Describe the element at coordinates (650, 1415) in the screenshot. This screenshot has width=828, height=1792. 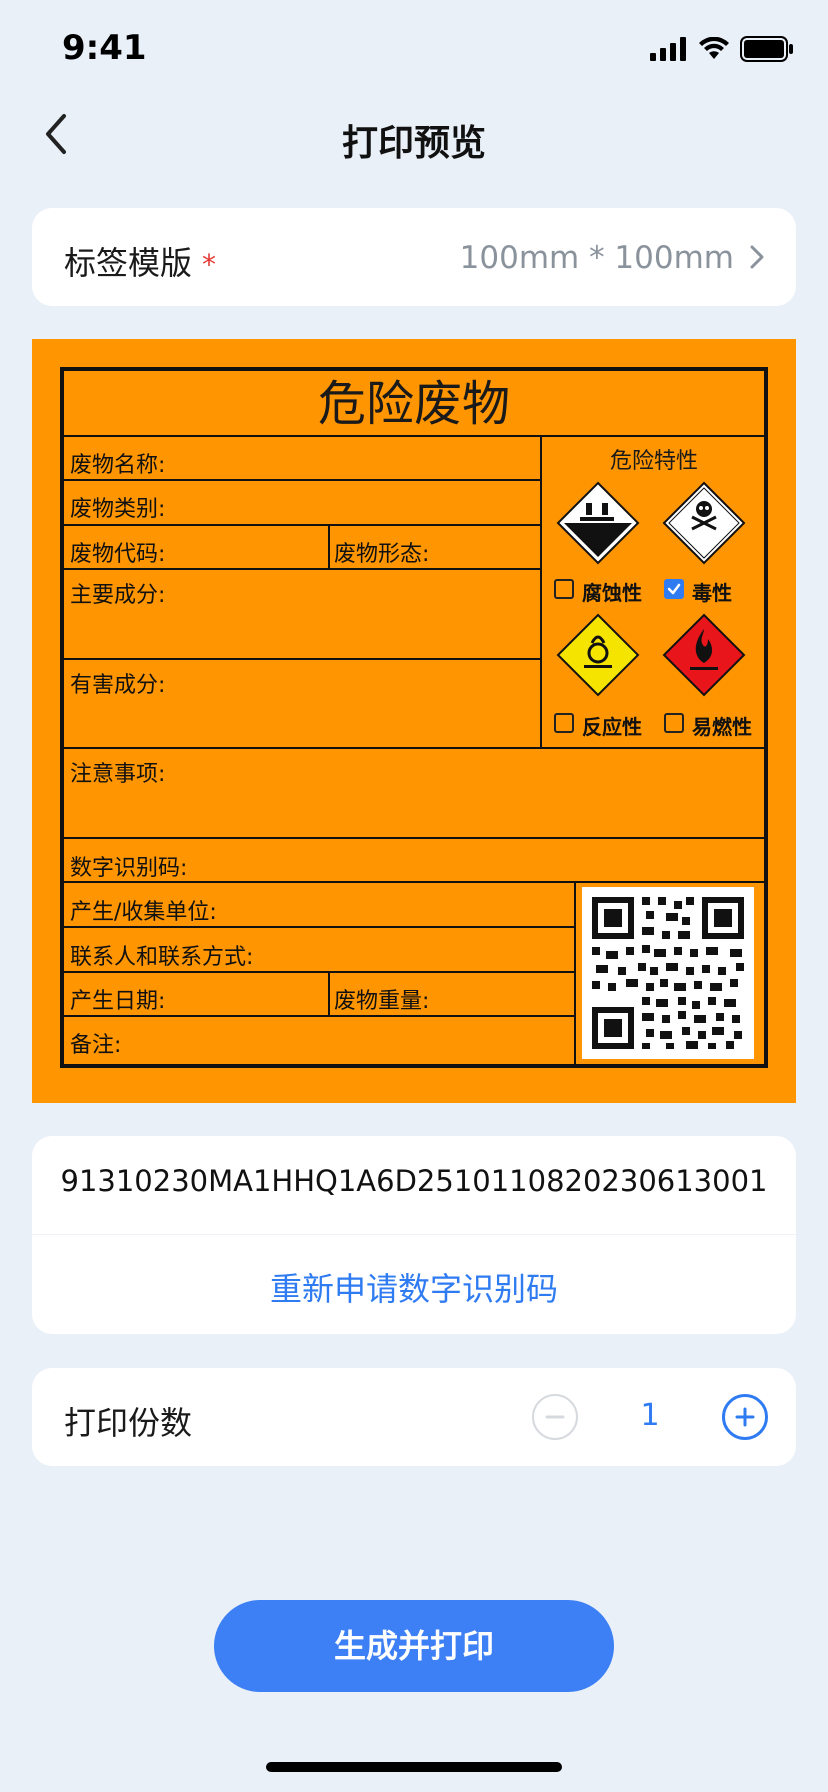
I see `print-copies-value: 1` at that location.